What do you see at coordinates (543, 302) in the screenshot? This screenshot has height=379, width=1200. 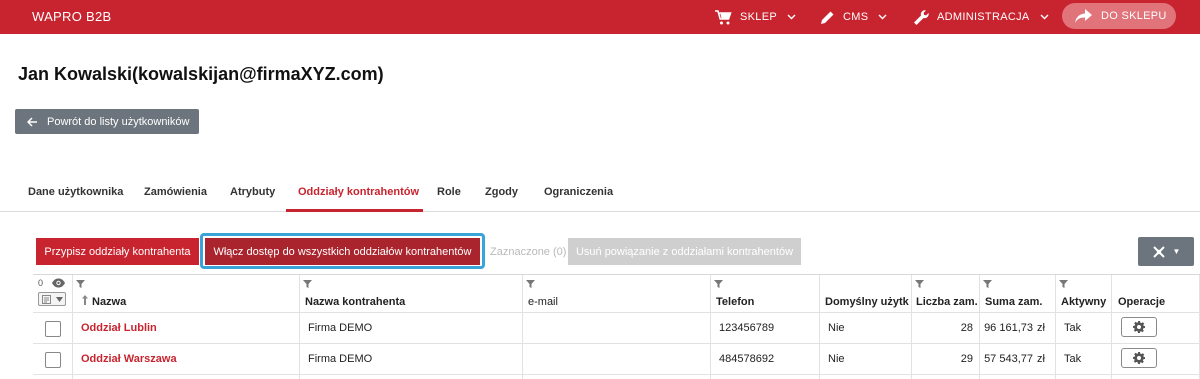 I see `column-header-email: e-mail` at bounding box center [543, 302].